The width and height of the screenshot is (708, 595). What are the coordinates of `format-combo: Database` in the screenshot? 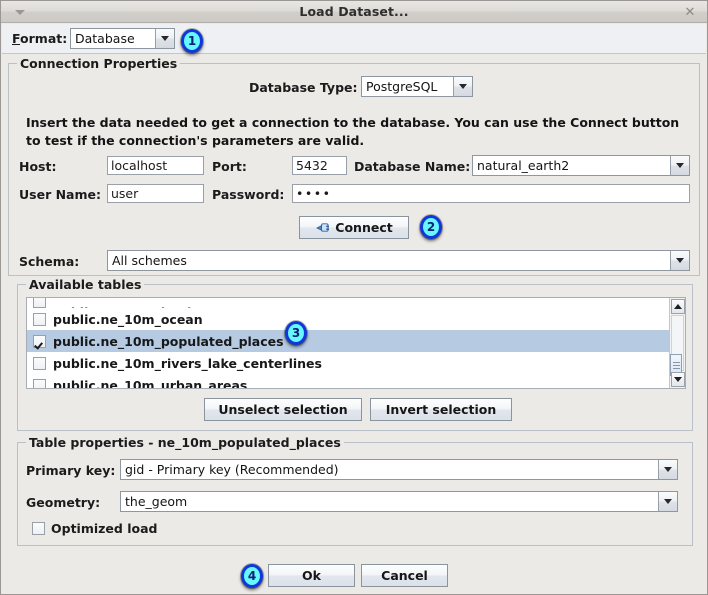 It's located at (122, 38).